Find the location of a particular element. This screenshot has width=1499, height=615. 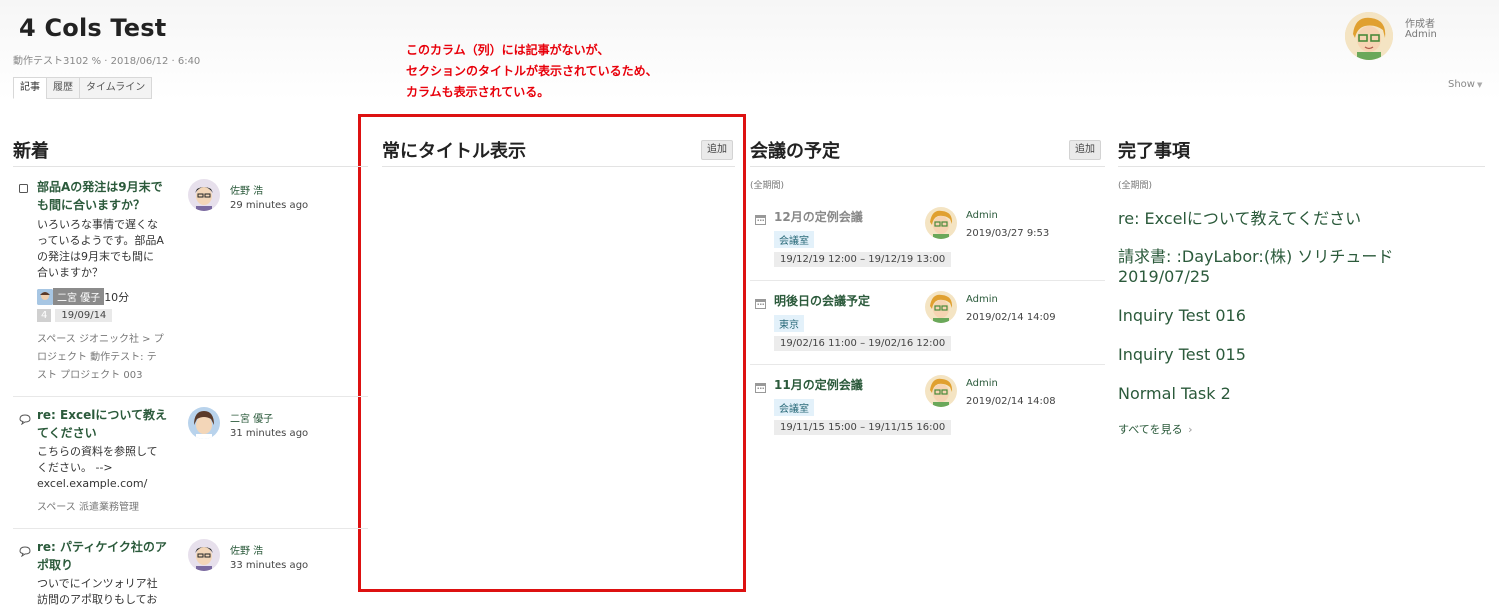

body-line: excel.example.com/ is located at coordinates (92, 483).